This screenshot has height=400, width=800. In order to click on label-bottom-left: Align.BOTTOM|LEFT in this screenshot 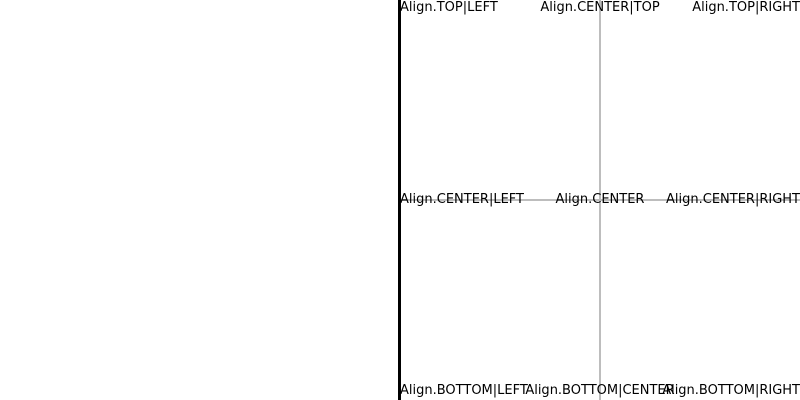, I will do `click(464, 390)`.